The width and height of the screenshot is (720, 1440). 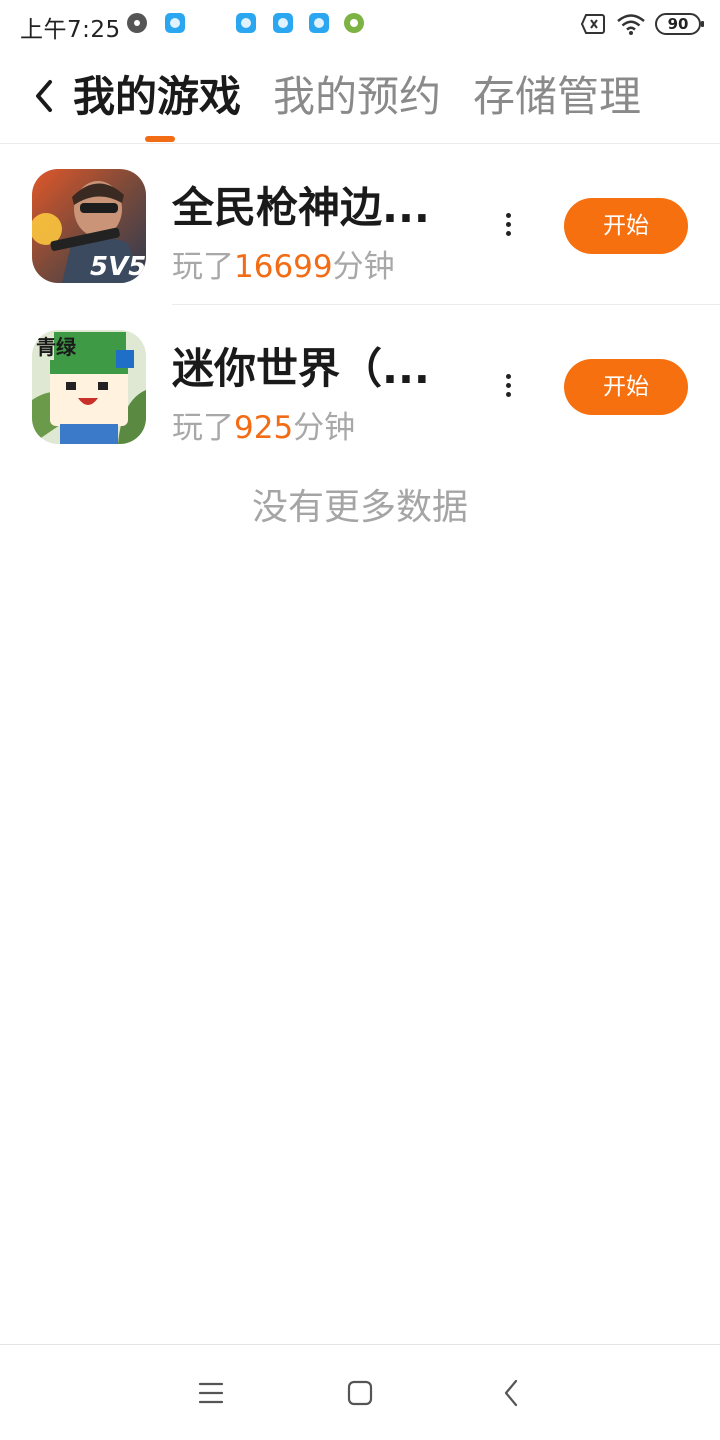 I want to click on tab-header: 我的游戏 我的预约 存储管理, so click(x=360, y=97).